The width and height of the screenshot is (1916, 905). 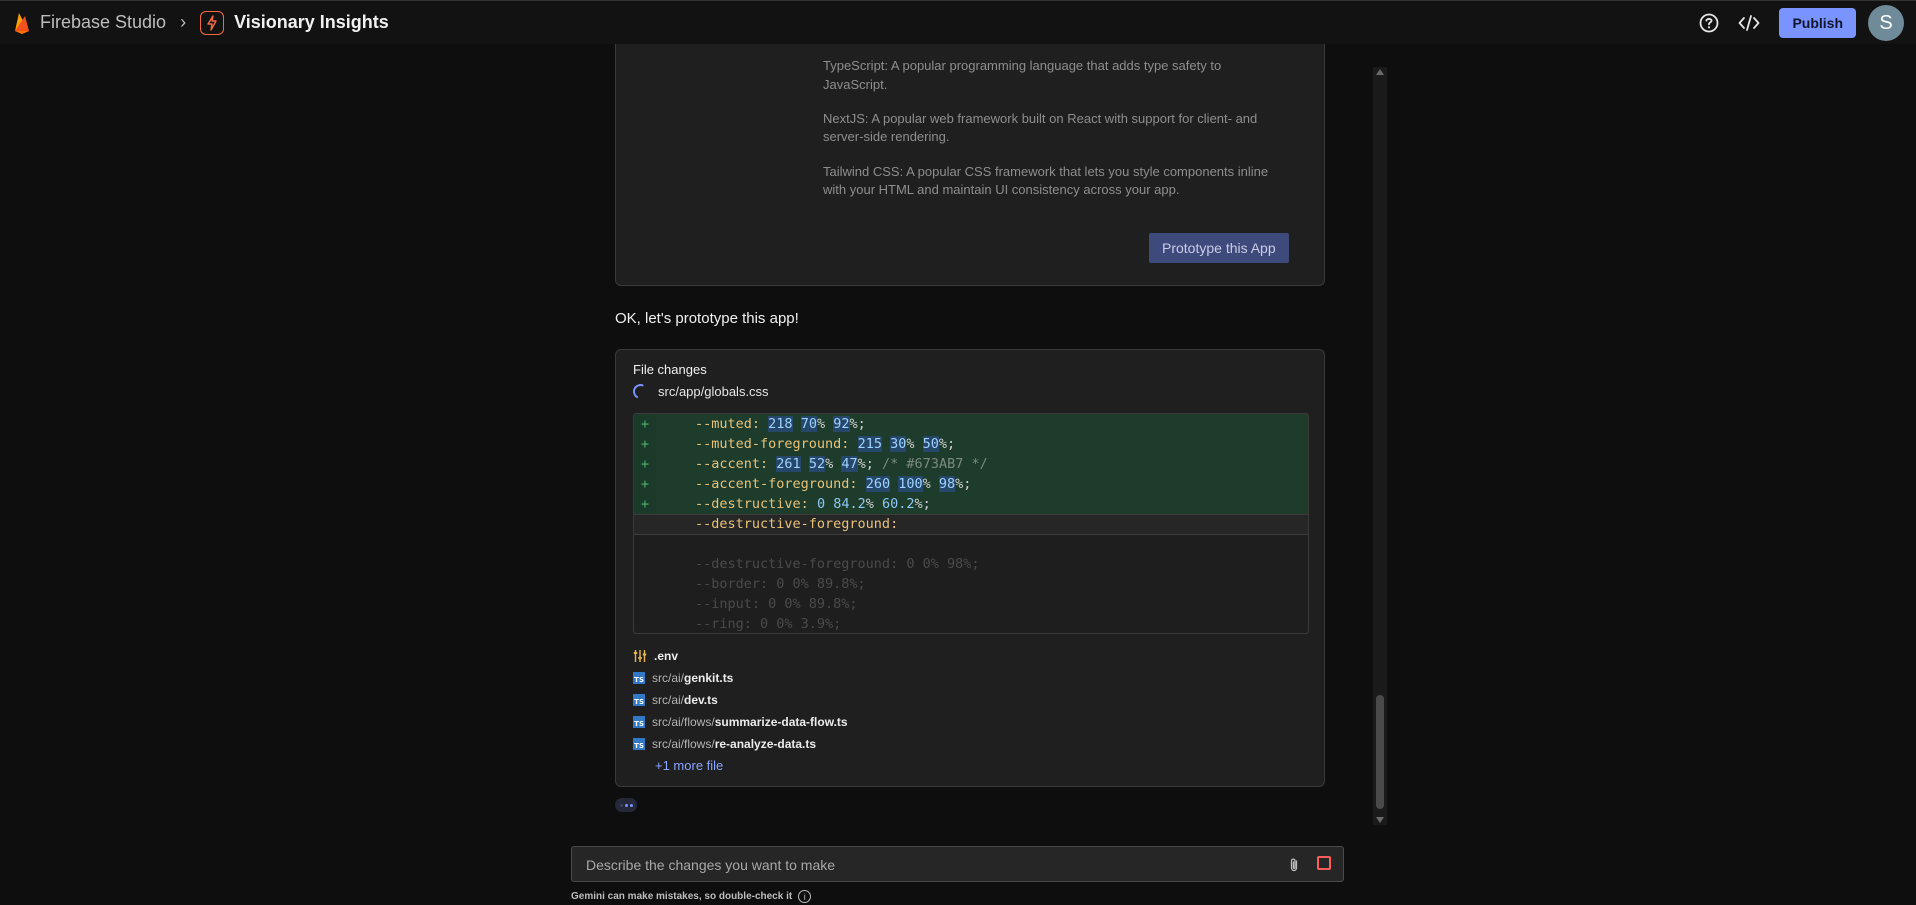 What do you see at coordinates (776, 604) in the screenshot?
I see `diff-line-pending: --input: 0 0% 89.8%;` at bounding box center [776, 604].